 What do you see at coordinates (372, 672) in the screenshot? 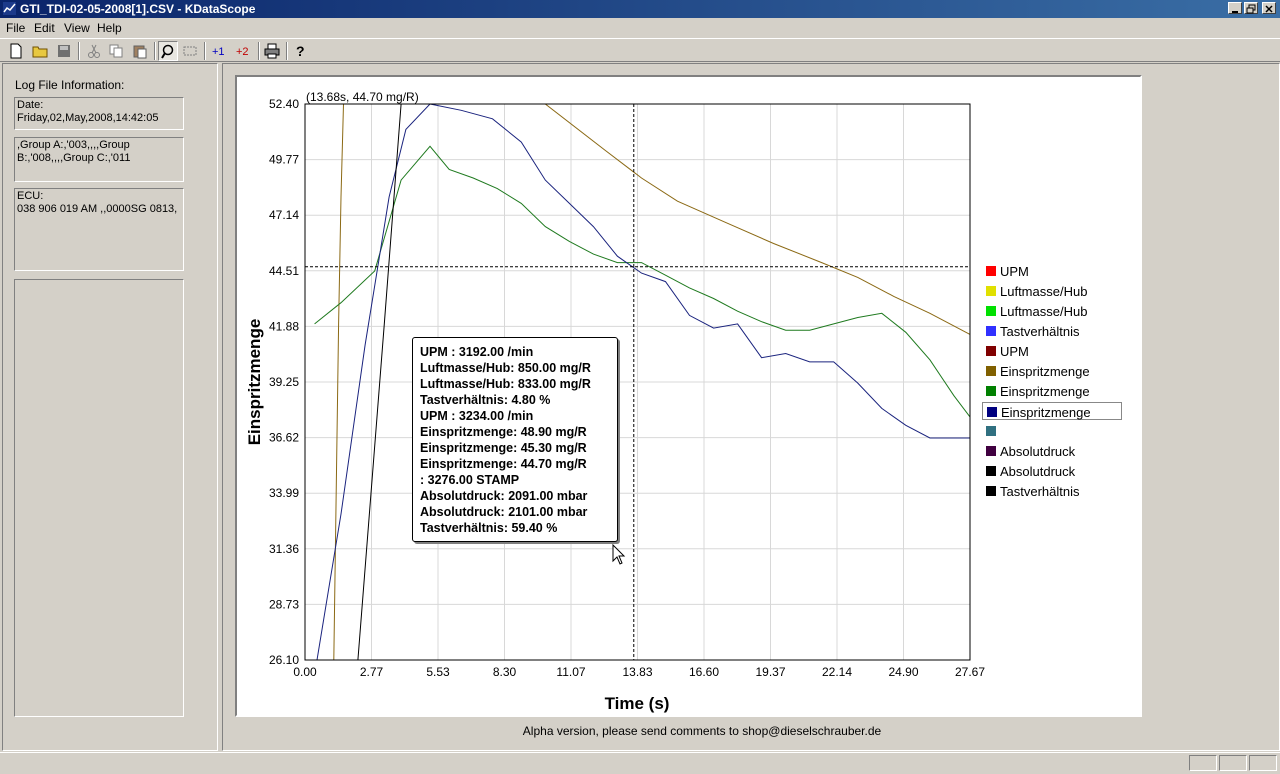
I see `x-tick-label: 2.77` at bounding box center [372, 672].